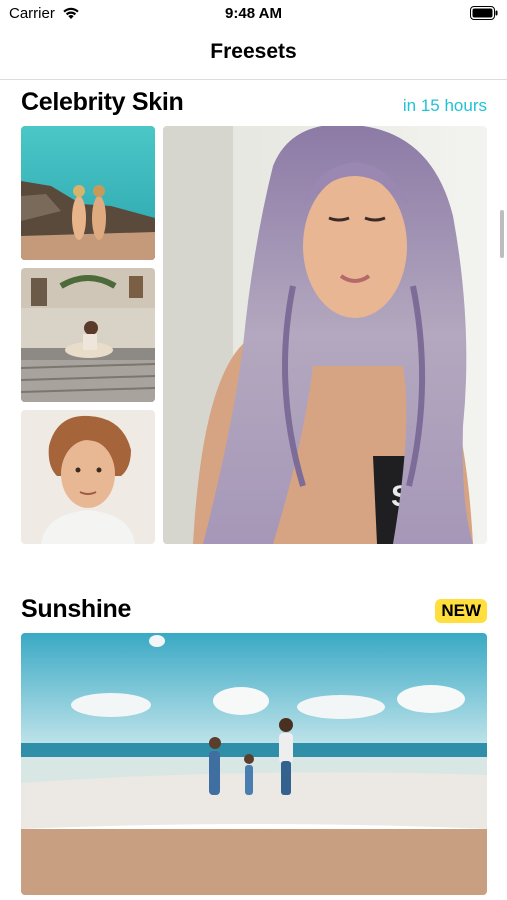 Image resolution: width=507 pixels, height=900 pixels. What do you see at coordinates (88, 193) in the screenshot?
I see `beach-couple-photo` at bounding box center [88, 193].